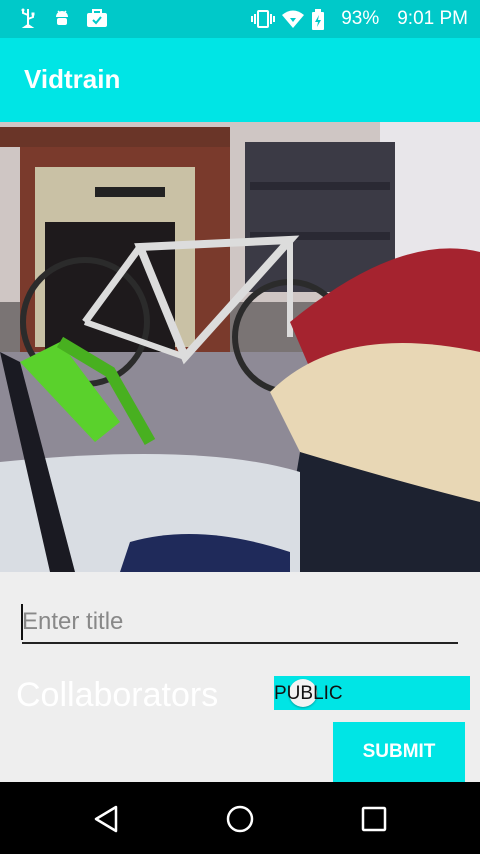  I want to click on wifi-icon, so click(293, 19).